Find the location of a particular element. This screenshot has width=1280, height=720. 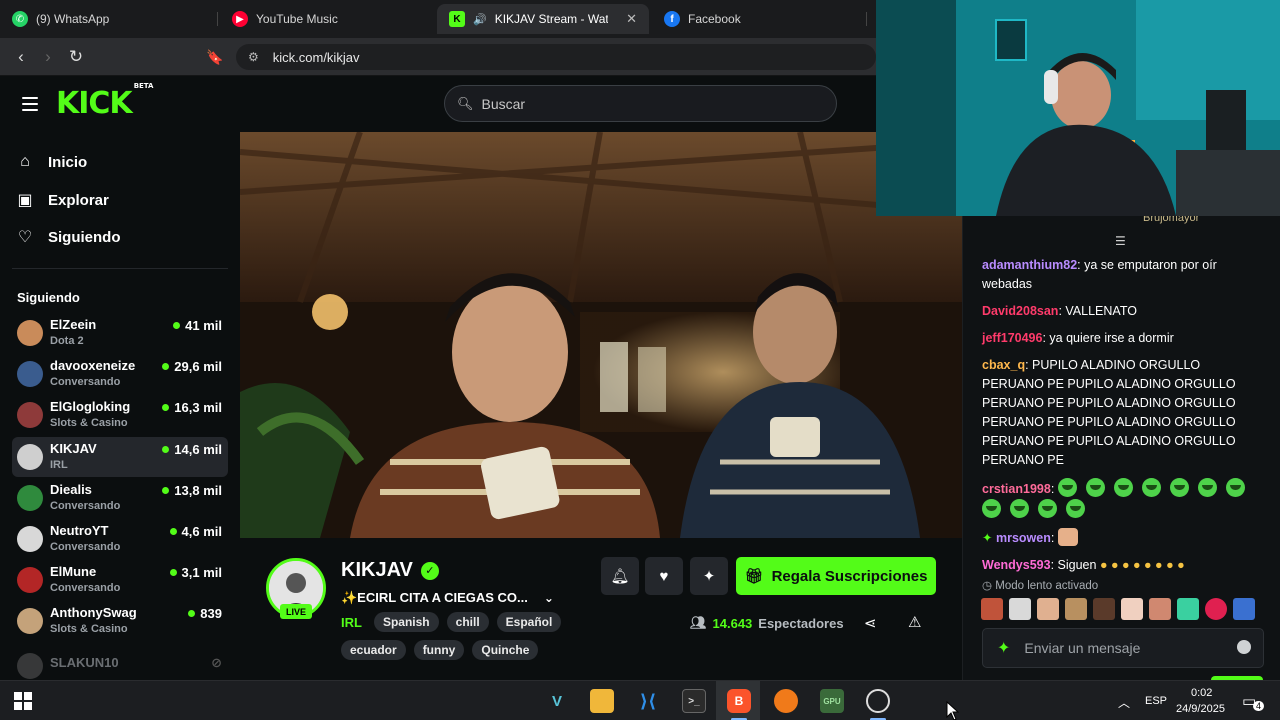

tag: Spanish is located at coordinates (406, 622).